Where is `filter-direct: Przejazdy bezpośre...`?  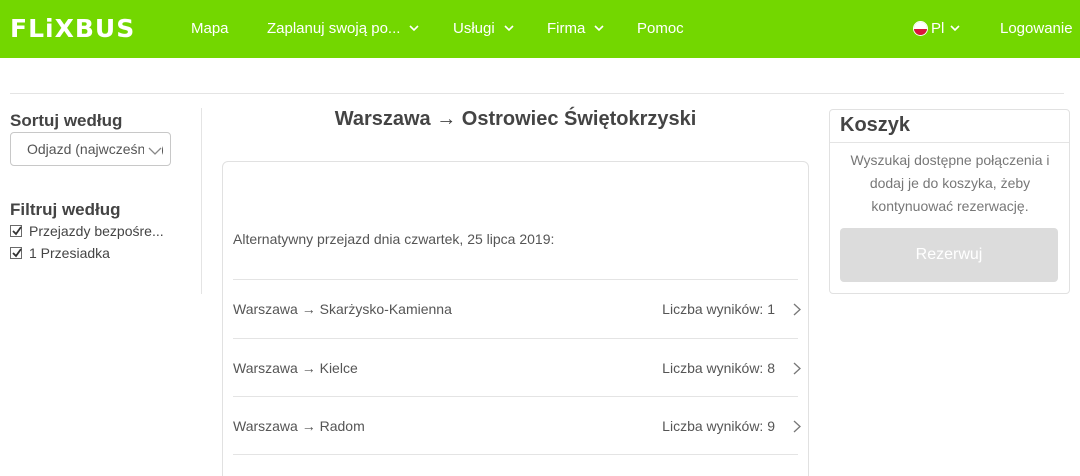
filter-direct: Przejazdy bezpośre... is located at coordinates (87, 231).